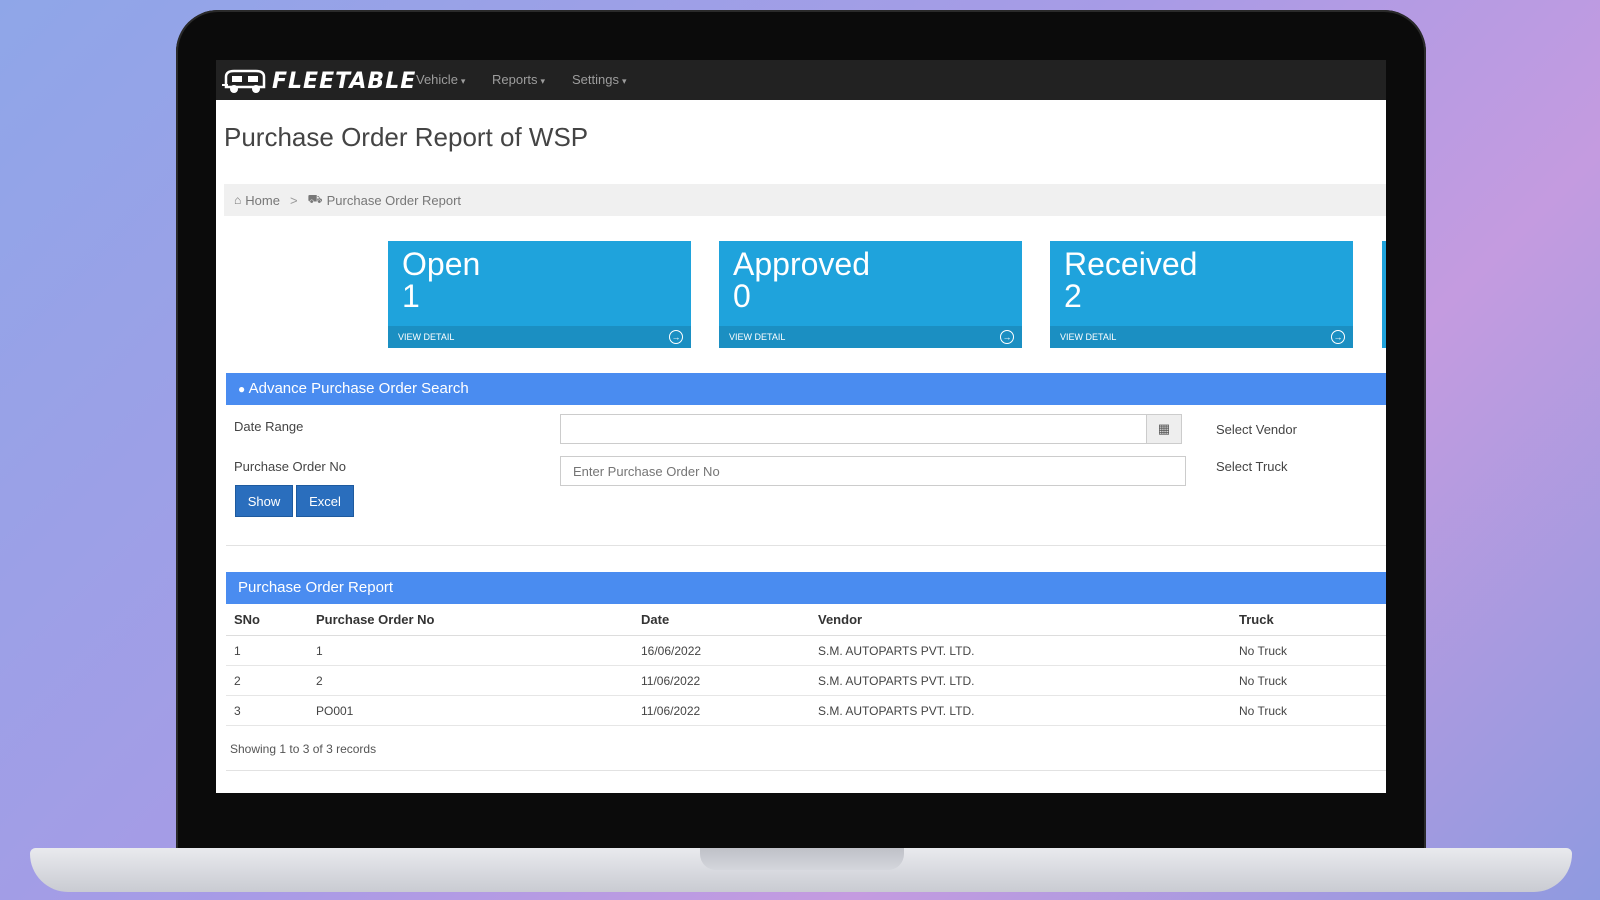  What do you see at coordinates (1027, 619) in the screenshot?
I see `col-vendor: Vendor` at bounding box center [1027, 619].